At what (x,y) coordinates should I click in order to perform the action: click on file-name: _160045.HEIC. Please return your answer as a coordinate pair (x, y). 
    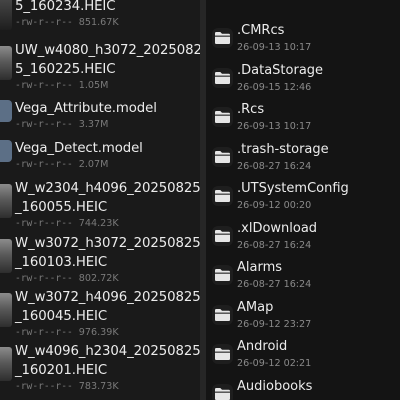
    Looking at the image, I should click on (61, 316).